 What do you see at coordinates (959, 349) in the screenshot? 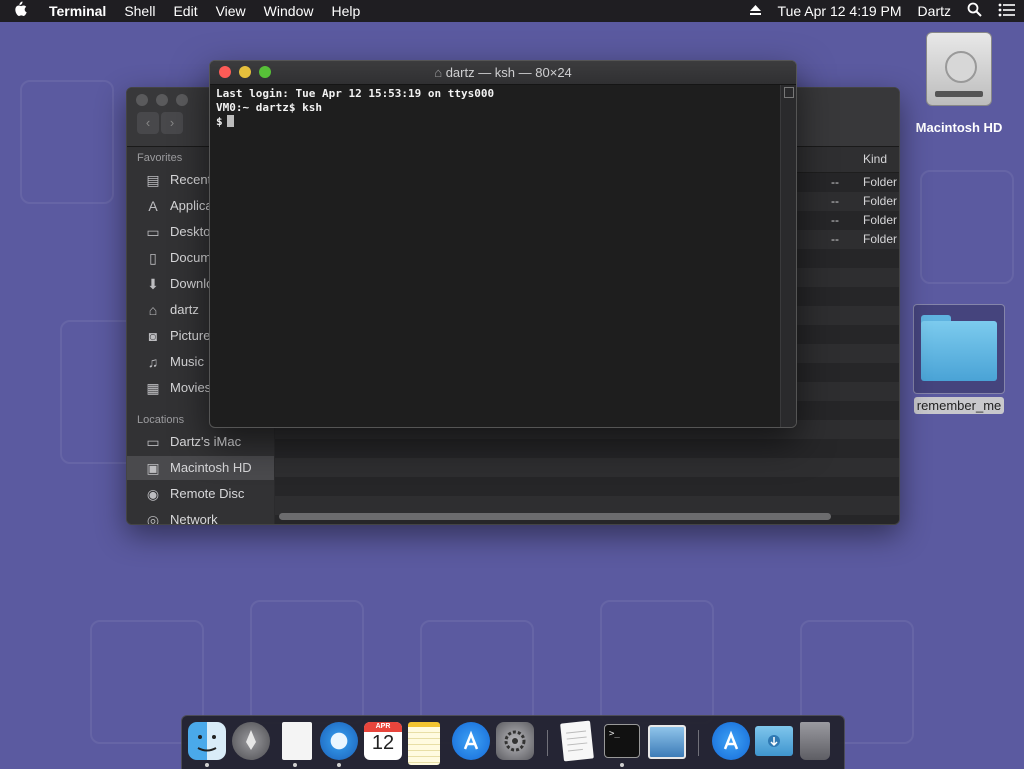
I see `folder-icon` at bounding box center [959, 349].